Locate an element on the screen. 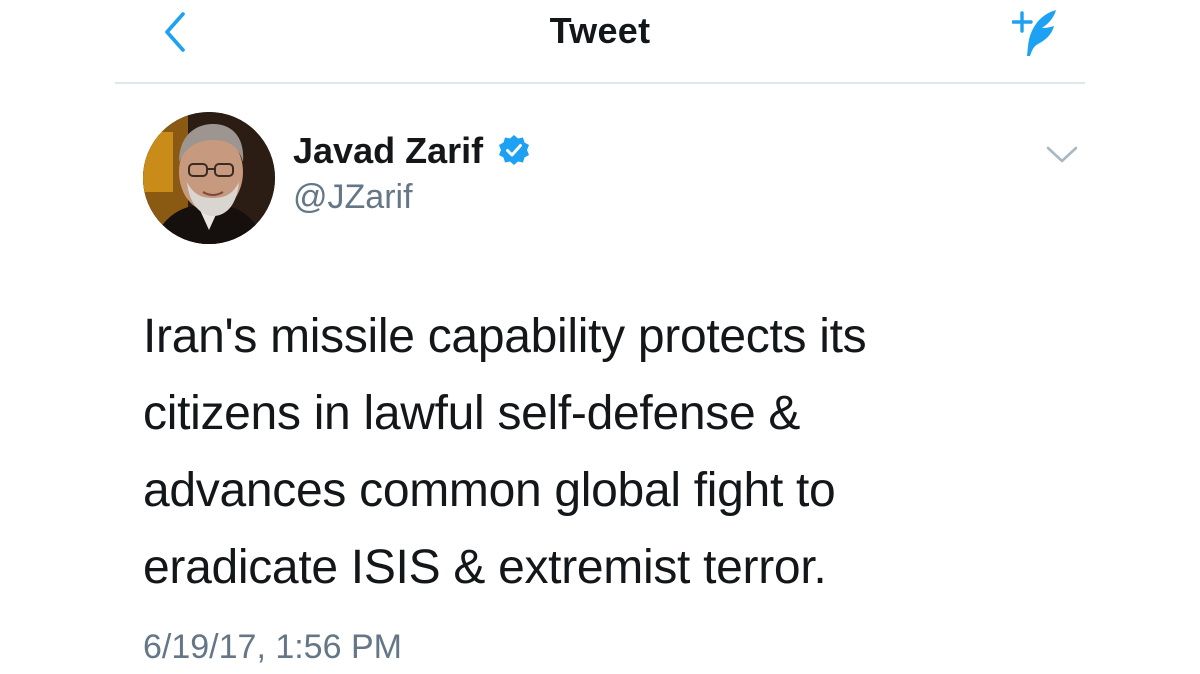  profile-photo is located at coordinates (209, 178).